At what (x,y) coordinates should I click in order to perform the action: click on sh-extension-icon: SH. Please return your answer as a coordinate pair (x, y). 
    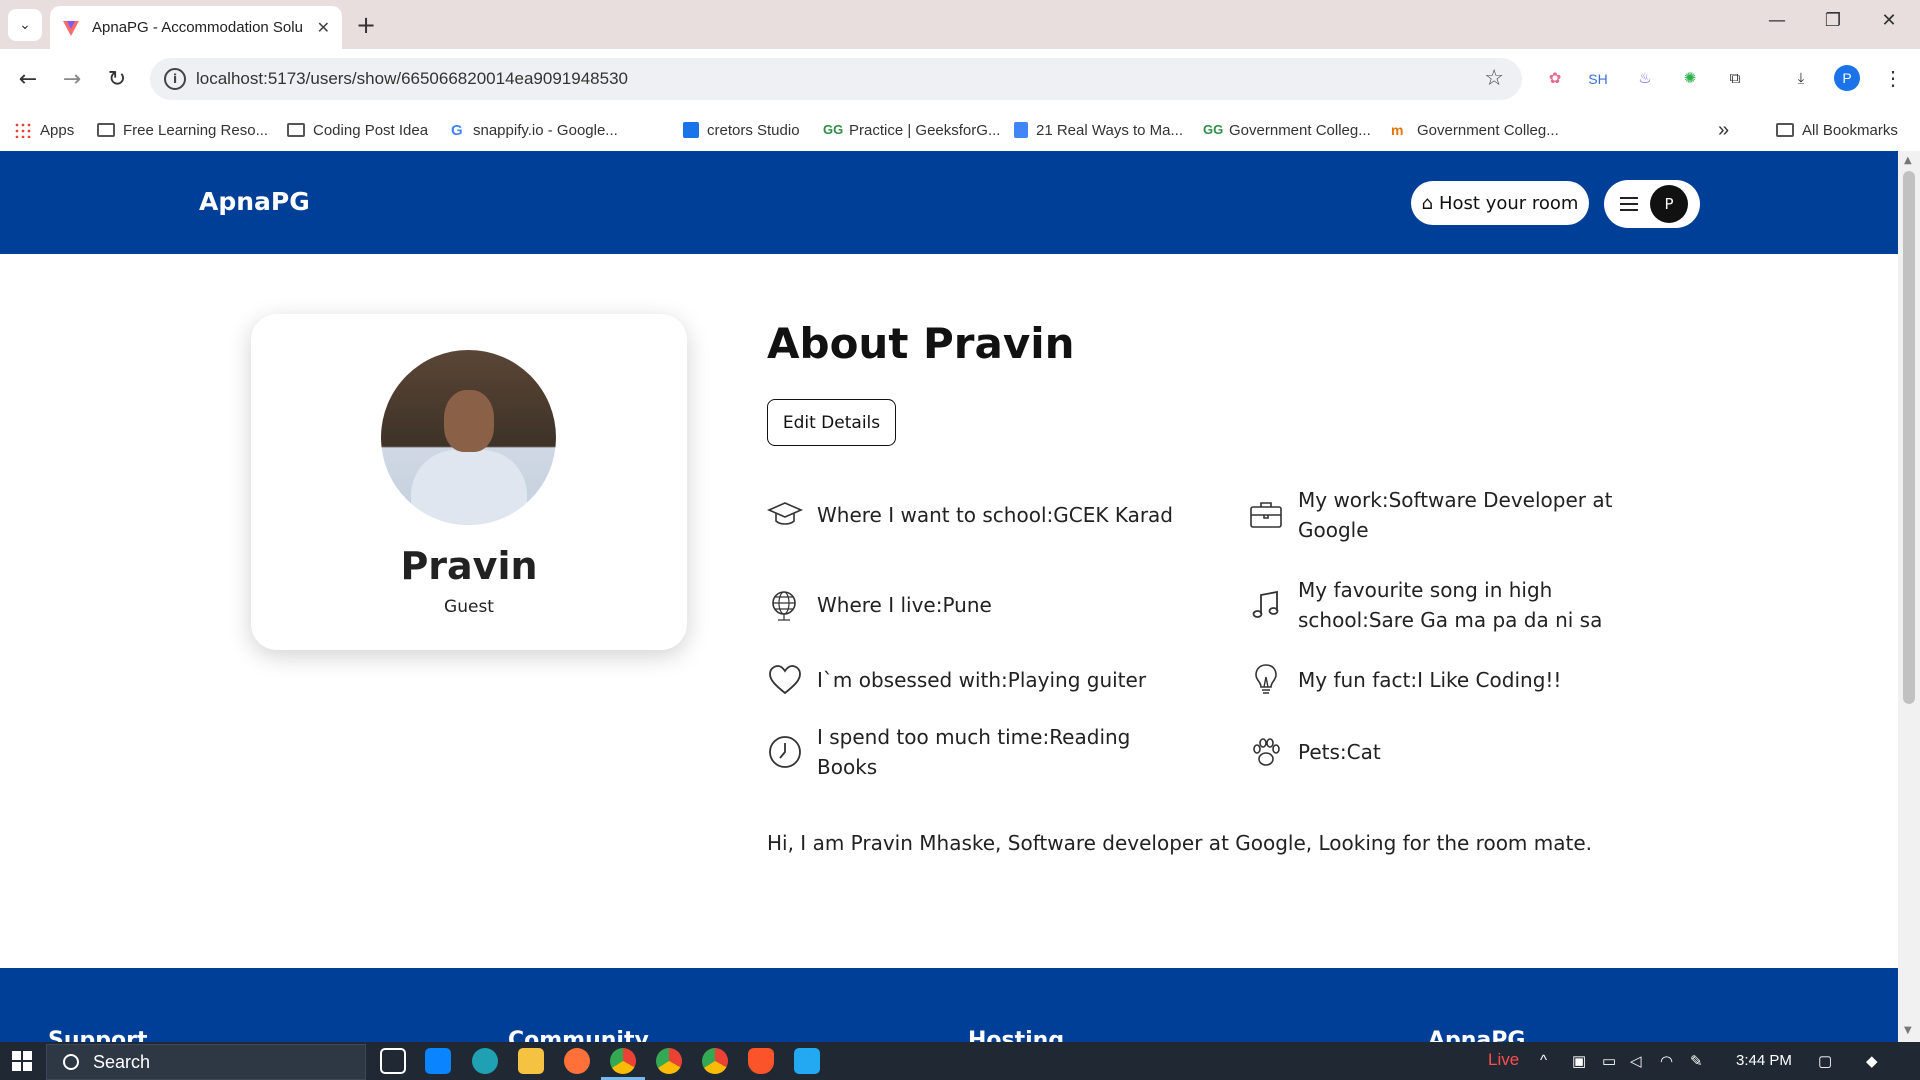
    Looking at the image, I should click on (1598, 79).